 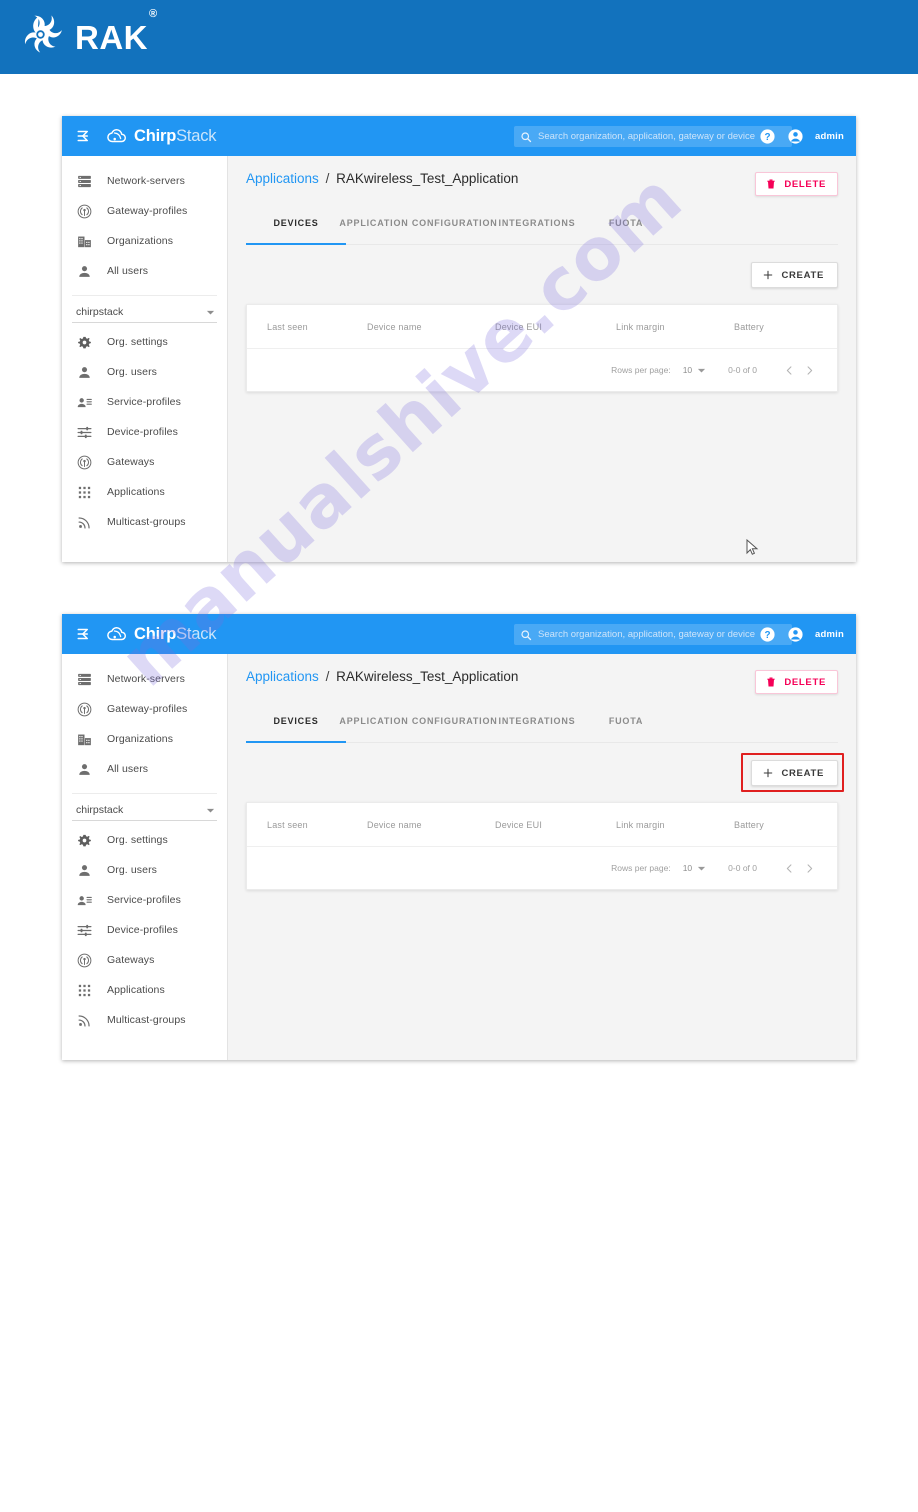 What do you see at coordinates (100, 312) in the screenshot?
I see `organization-select-value: chirpstack` at bounding box center [100, 312].